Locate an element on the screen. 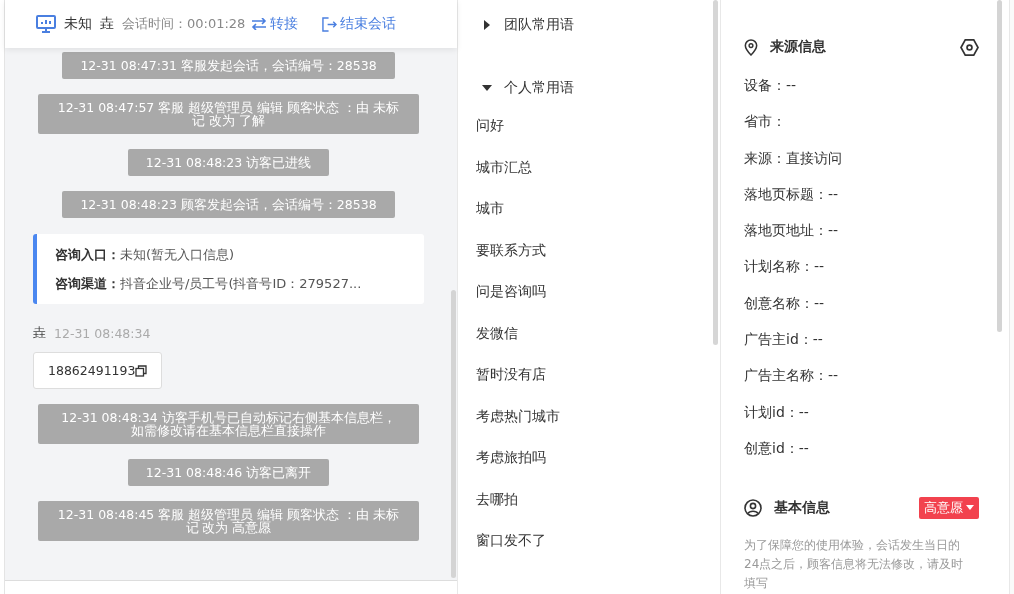 This screenshot has width=1014, height=594. device-label: 未知 is located at coordinates (78, 24).